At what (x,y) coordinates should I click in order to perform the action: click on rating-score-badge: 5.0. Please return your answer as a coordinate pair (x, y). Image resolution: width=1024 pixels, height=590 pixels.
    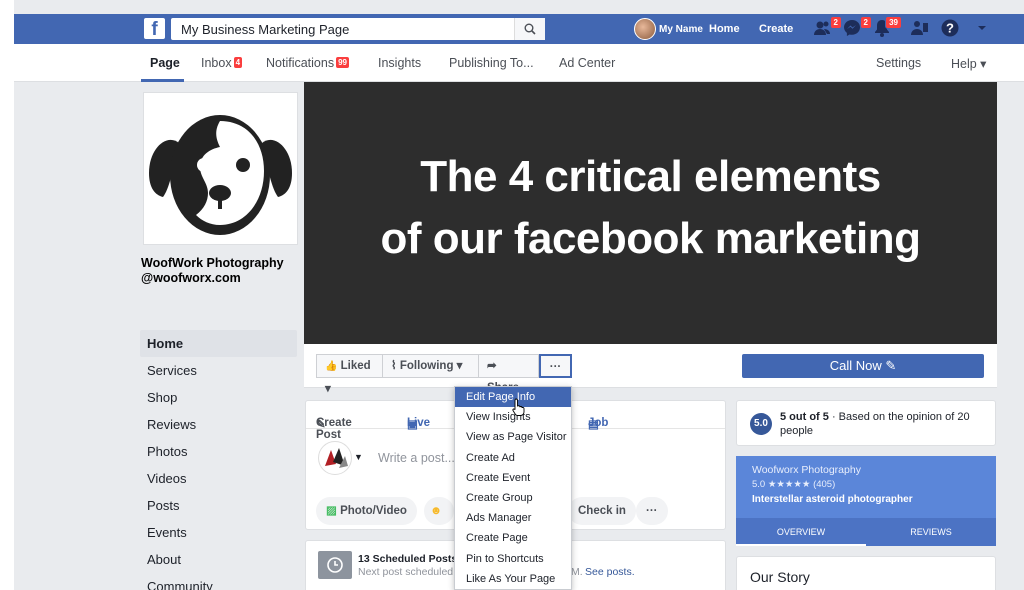
    Looking at the image, I should click on (761, 424).